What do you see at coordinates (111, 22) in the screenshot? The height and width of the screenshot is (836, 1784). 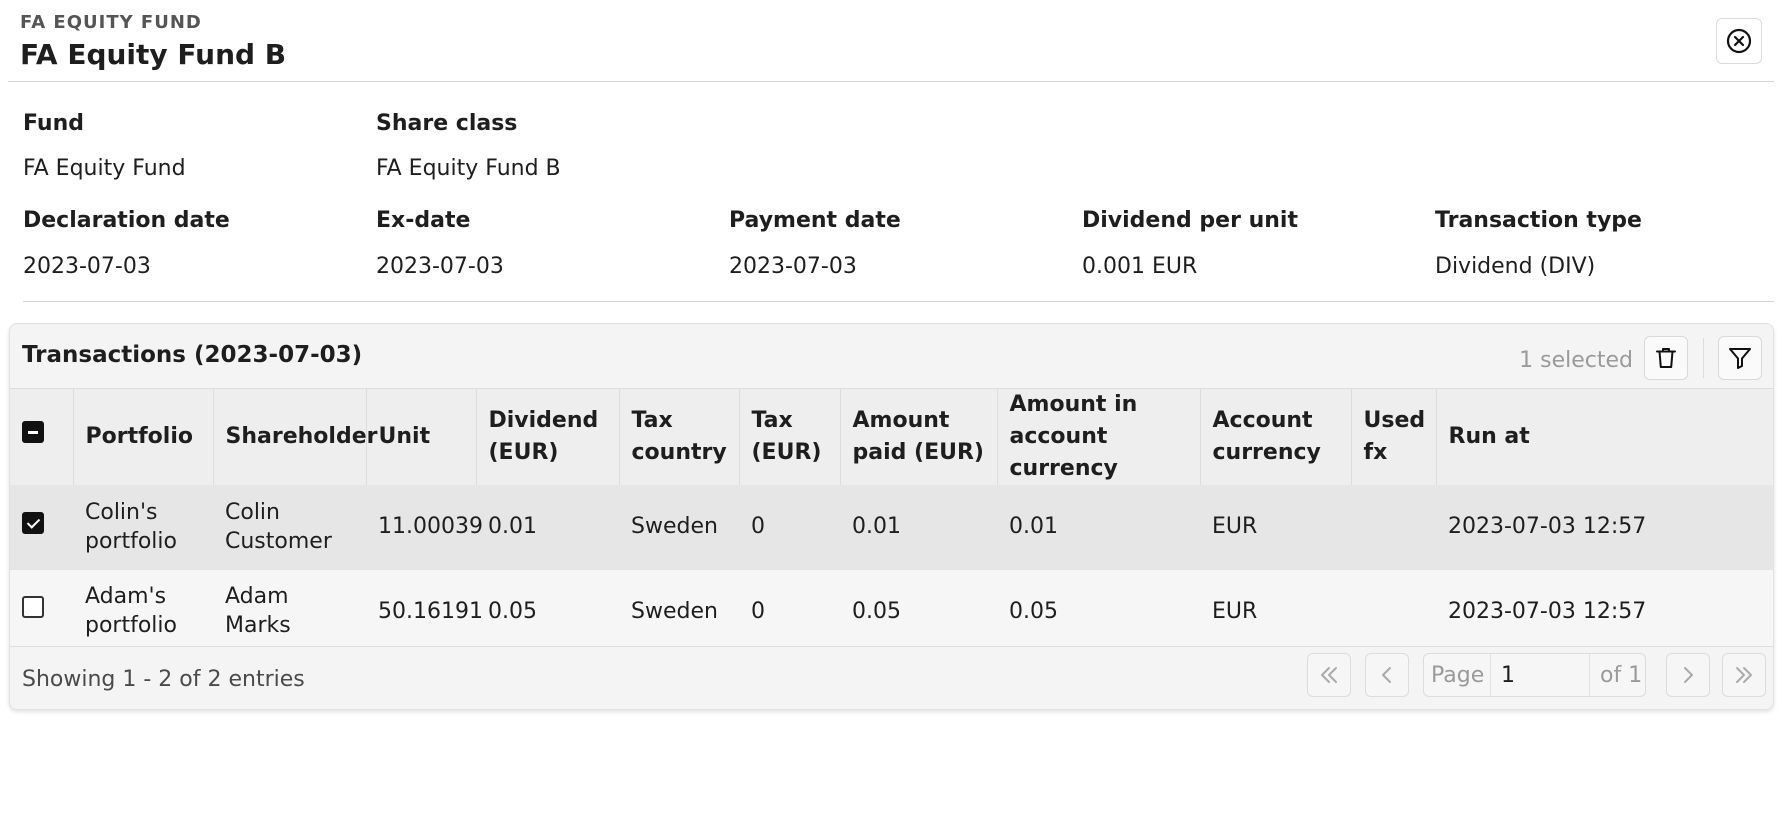 I see `fund-overline: FA EQUITY FUND` at bounding box center [111, 22].